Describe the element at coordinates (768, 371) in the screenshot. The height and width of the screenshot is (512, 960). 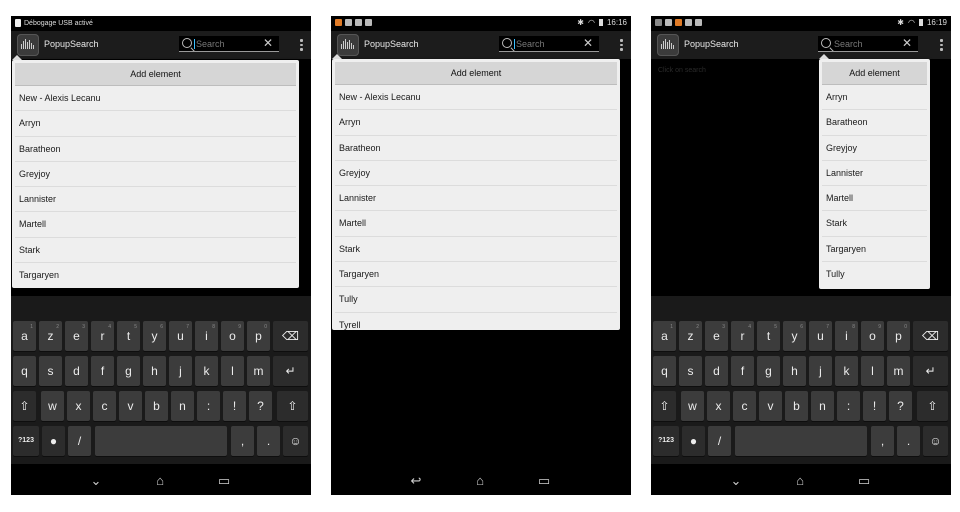
I see `key-g: g` at that location.